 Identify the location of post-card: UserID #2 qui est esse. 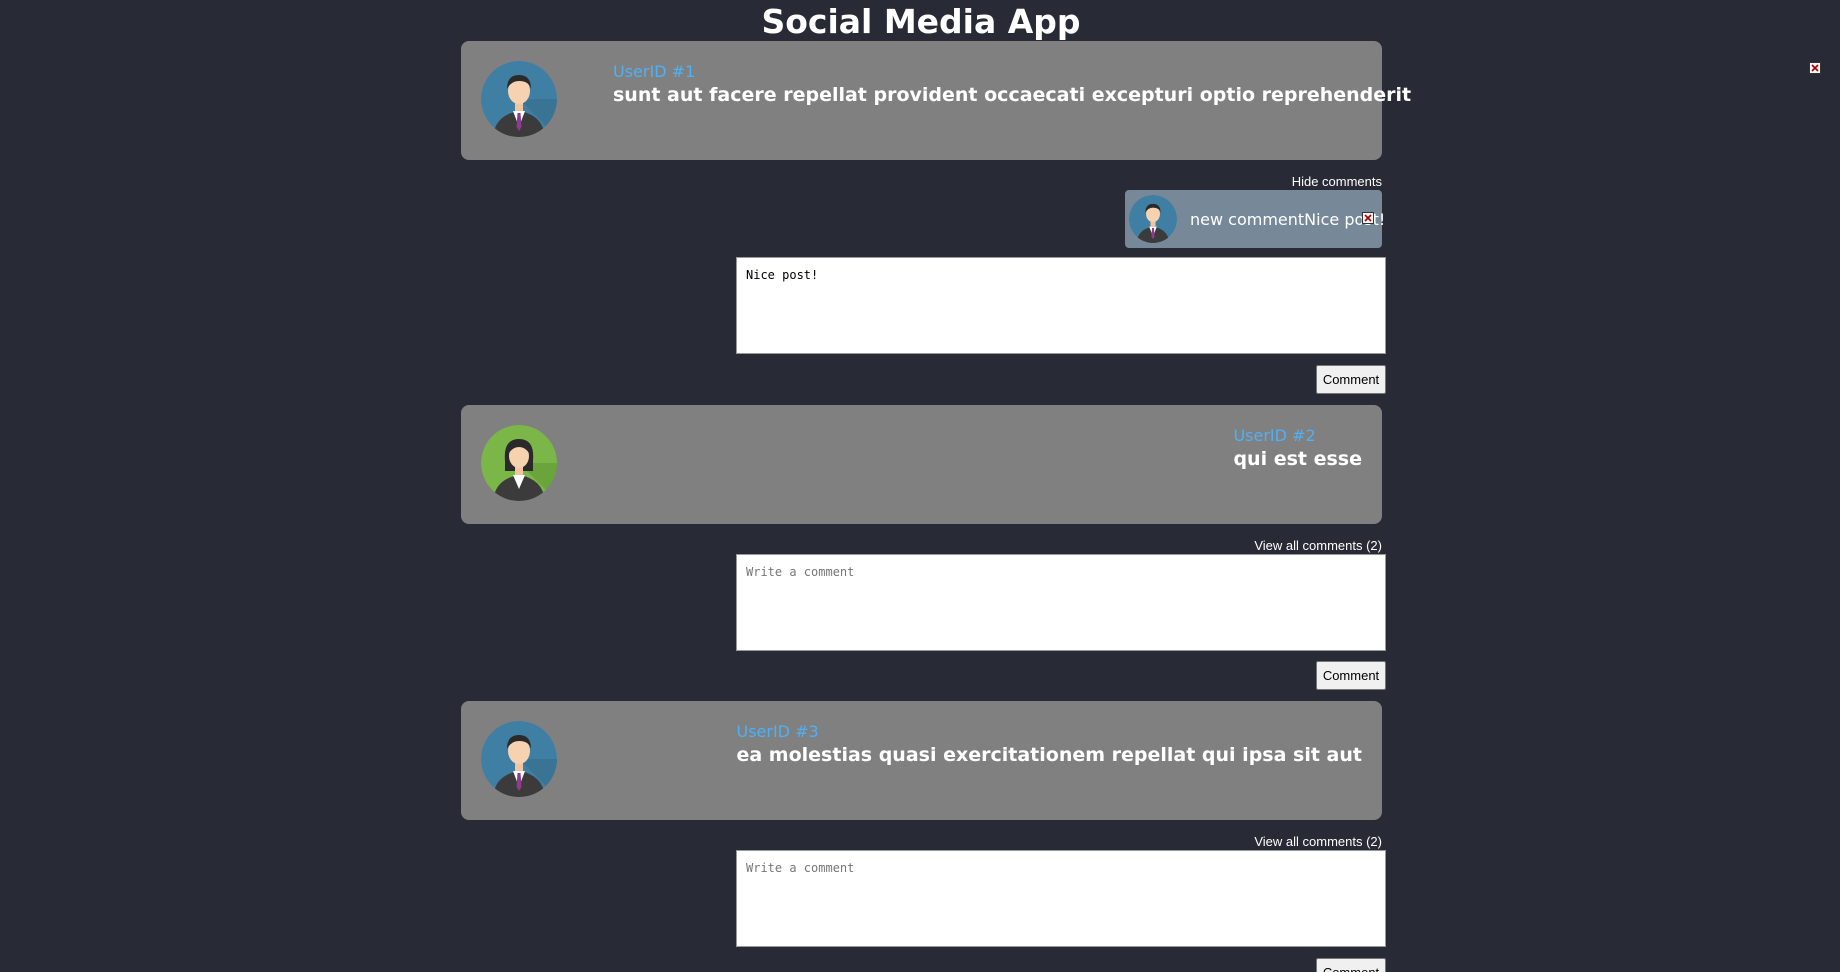
(921, 464).